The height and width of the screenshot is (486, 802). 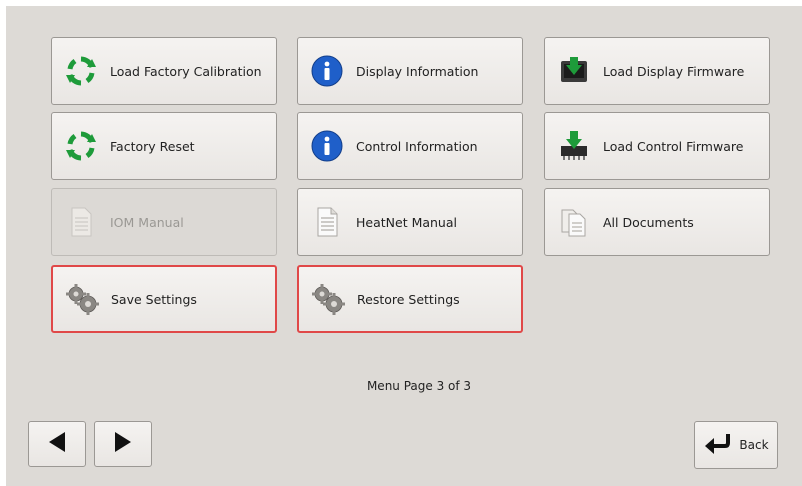 What do you see at coordinates (406, 222) in the screenshot?
I see `heatnet-manual-label: HeatNet Manual` at bounding box center [406, 222].